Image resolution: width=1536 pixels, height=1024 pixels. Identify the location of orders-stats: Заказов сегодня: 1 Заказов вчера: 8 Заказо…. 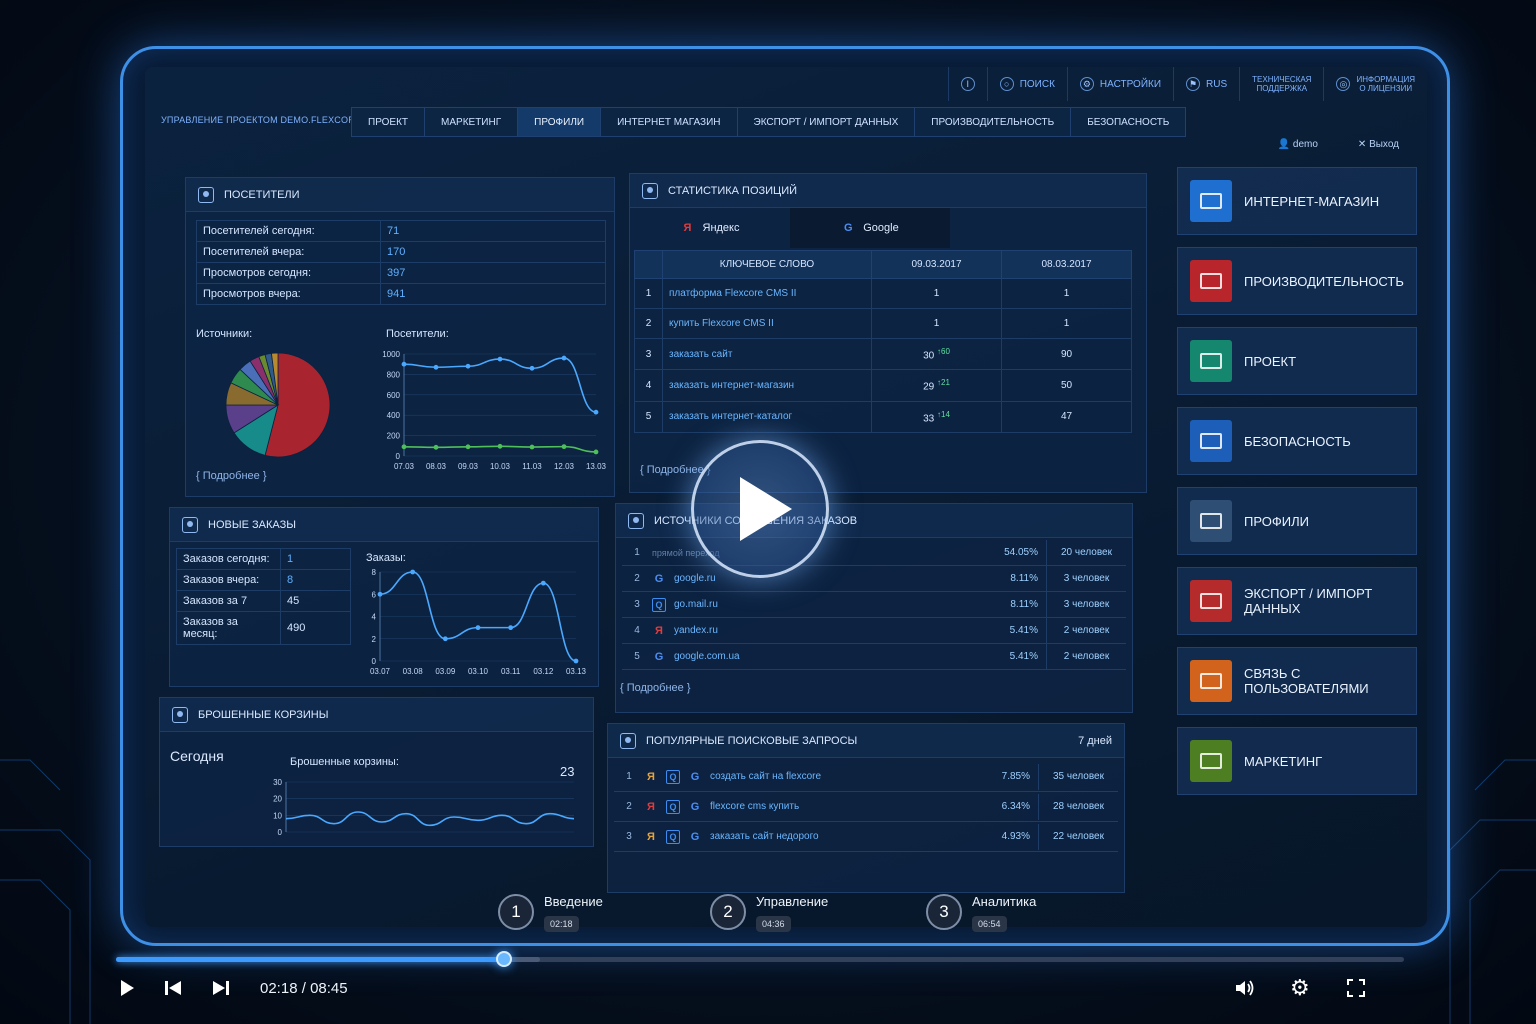
(263, 596).